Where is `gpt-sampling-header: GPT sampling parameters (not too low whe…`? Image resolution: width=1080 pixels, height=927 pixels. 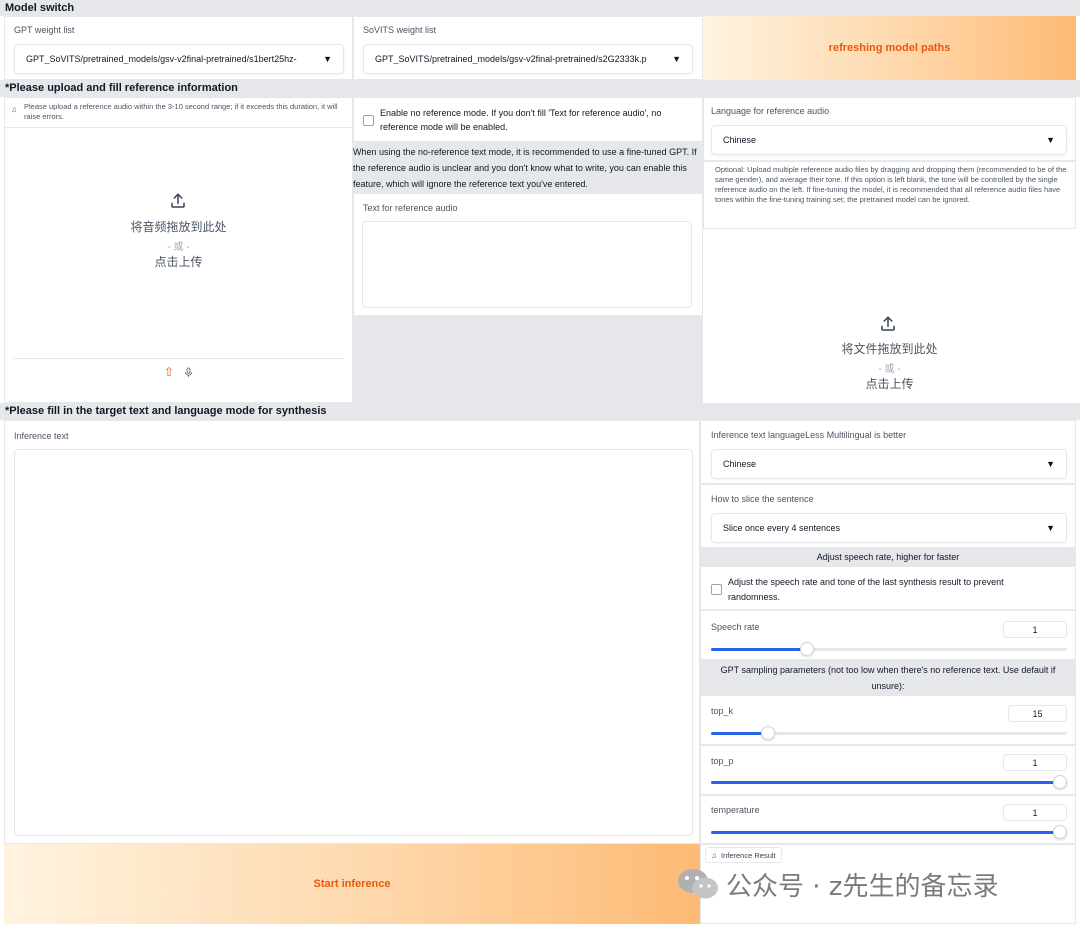 gpt-sampling-header: GPT sampling parameters (not too low whe… is located at coordinates (888, 677).